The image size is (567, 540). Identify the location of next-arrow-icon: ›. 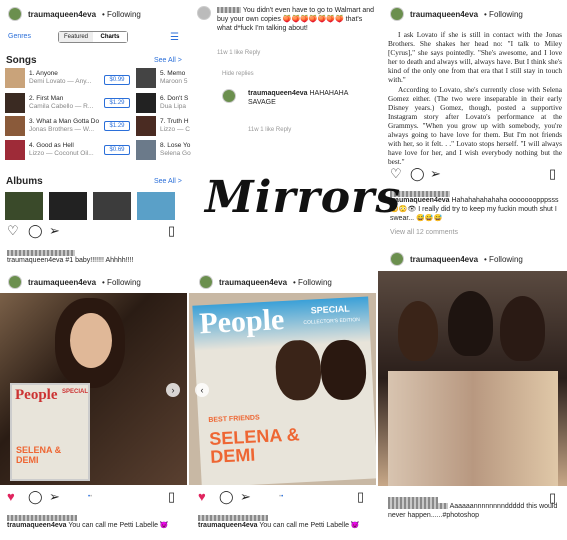
(173, 390).